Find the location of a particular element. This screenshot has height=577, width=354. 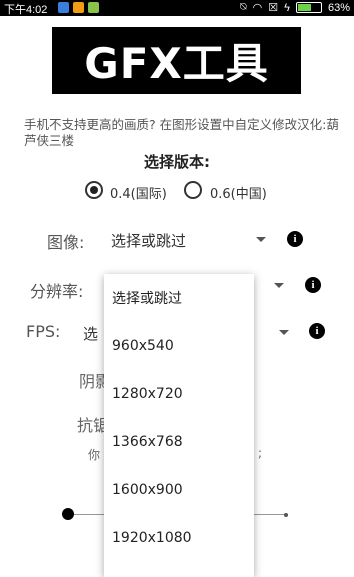

fps-select-caret-icon is located at coordinates (284, 332).